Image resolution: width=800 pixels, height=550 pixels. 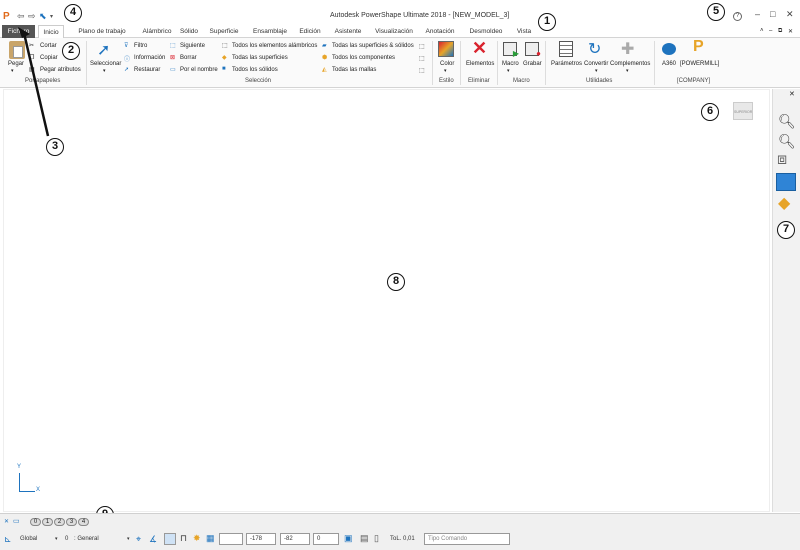 What do you see at coordinates (83, 522) in the screenshot?
I see `level-button-4: 4` at bounding box center [83, 522].